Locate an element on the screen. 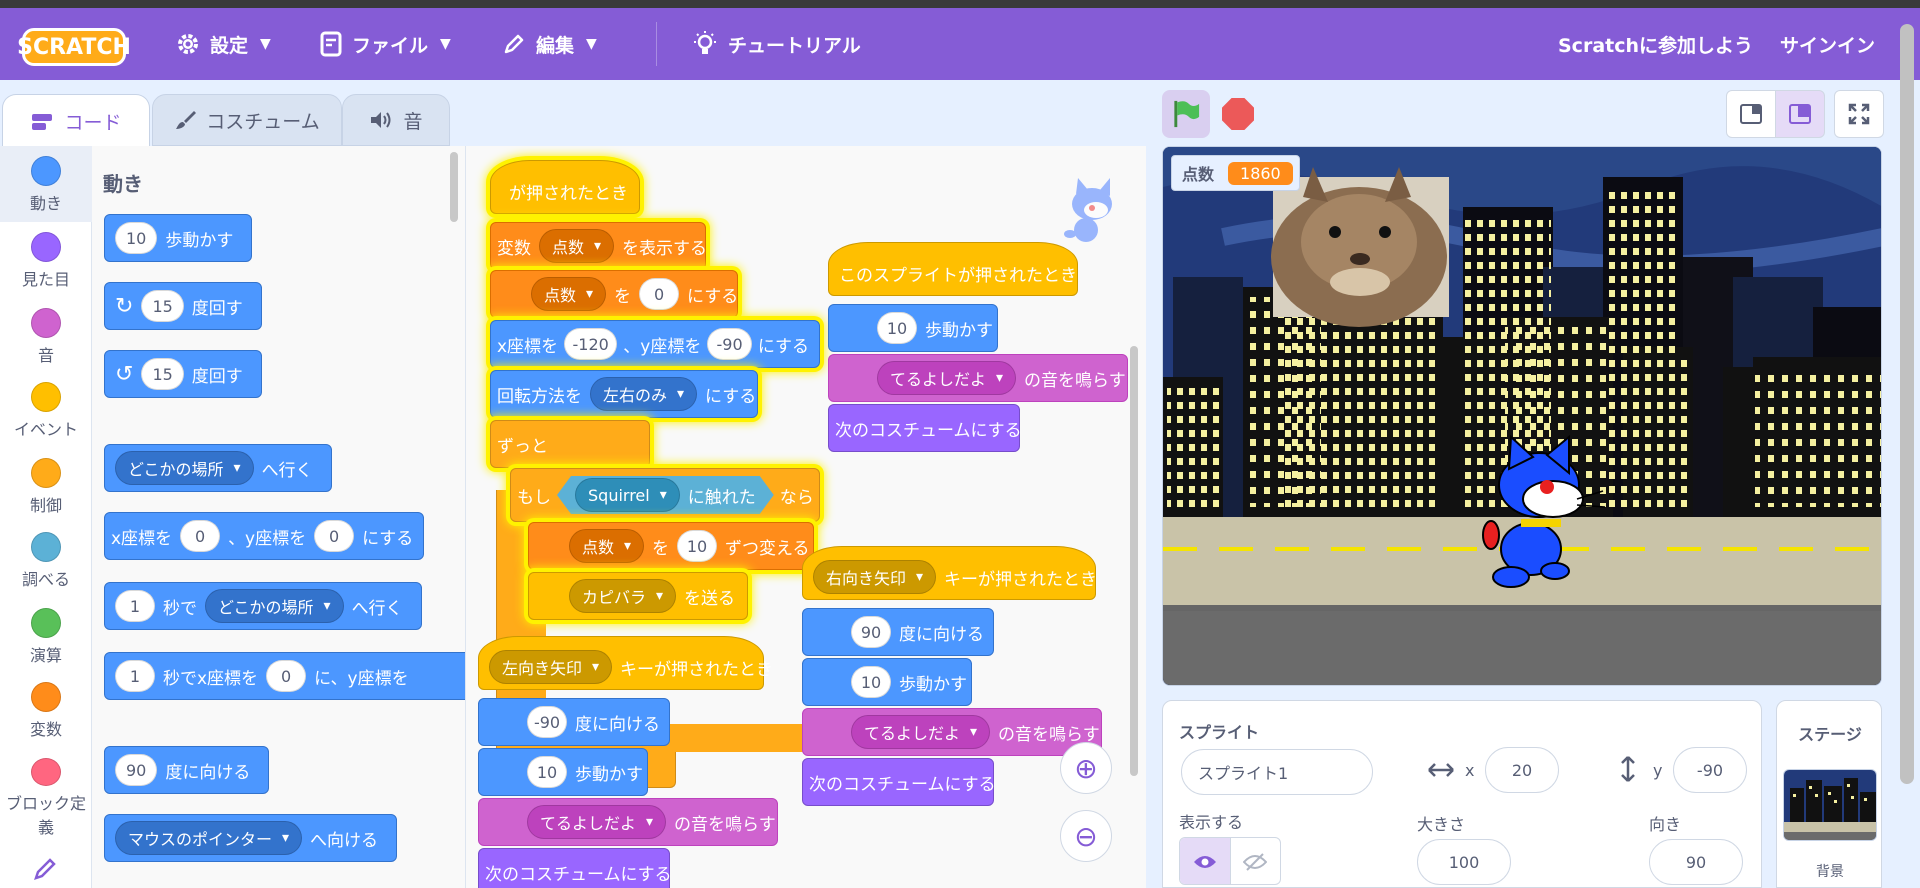  tutorial-button: チュートリアル is located at coordinates (776, 44).